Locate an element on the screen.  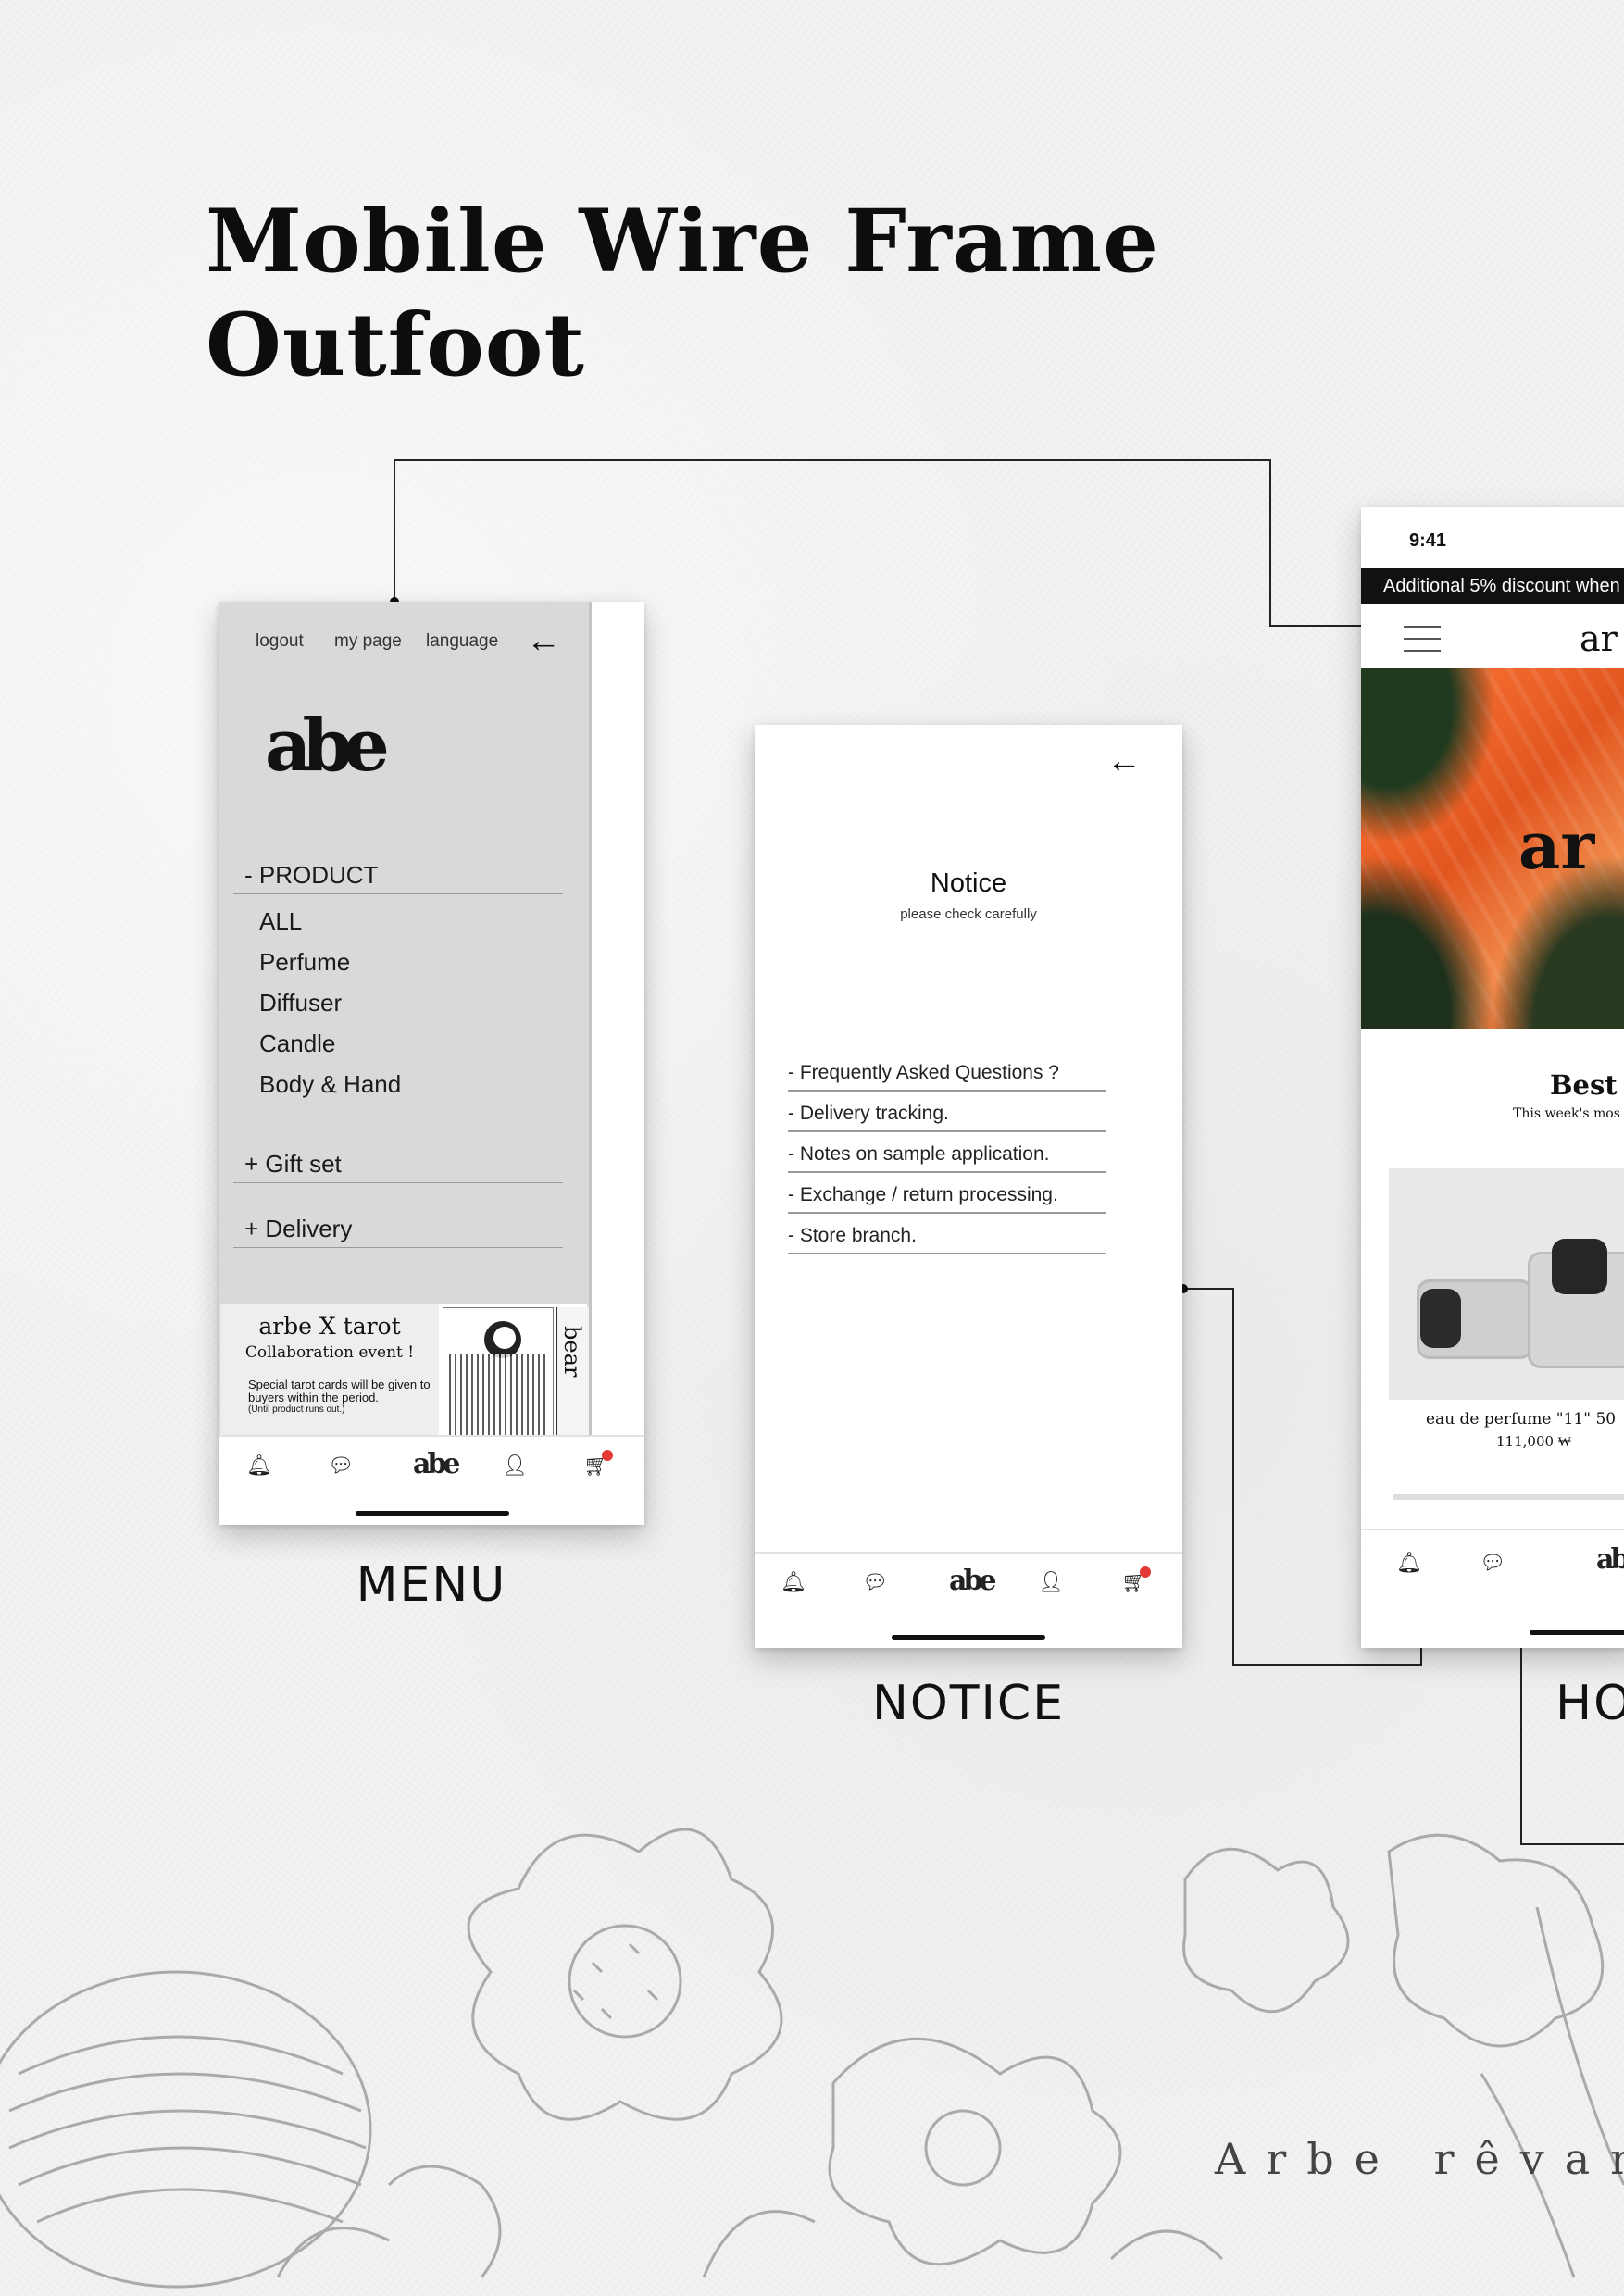
best-seller-title: Best s is located at coordinates (1587, 1085).